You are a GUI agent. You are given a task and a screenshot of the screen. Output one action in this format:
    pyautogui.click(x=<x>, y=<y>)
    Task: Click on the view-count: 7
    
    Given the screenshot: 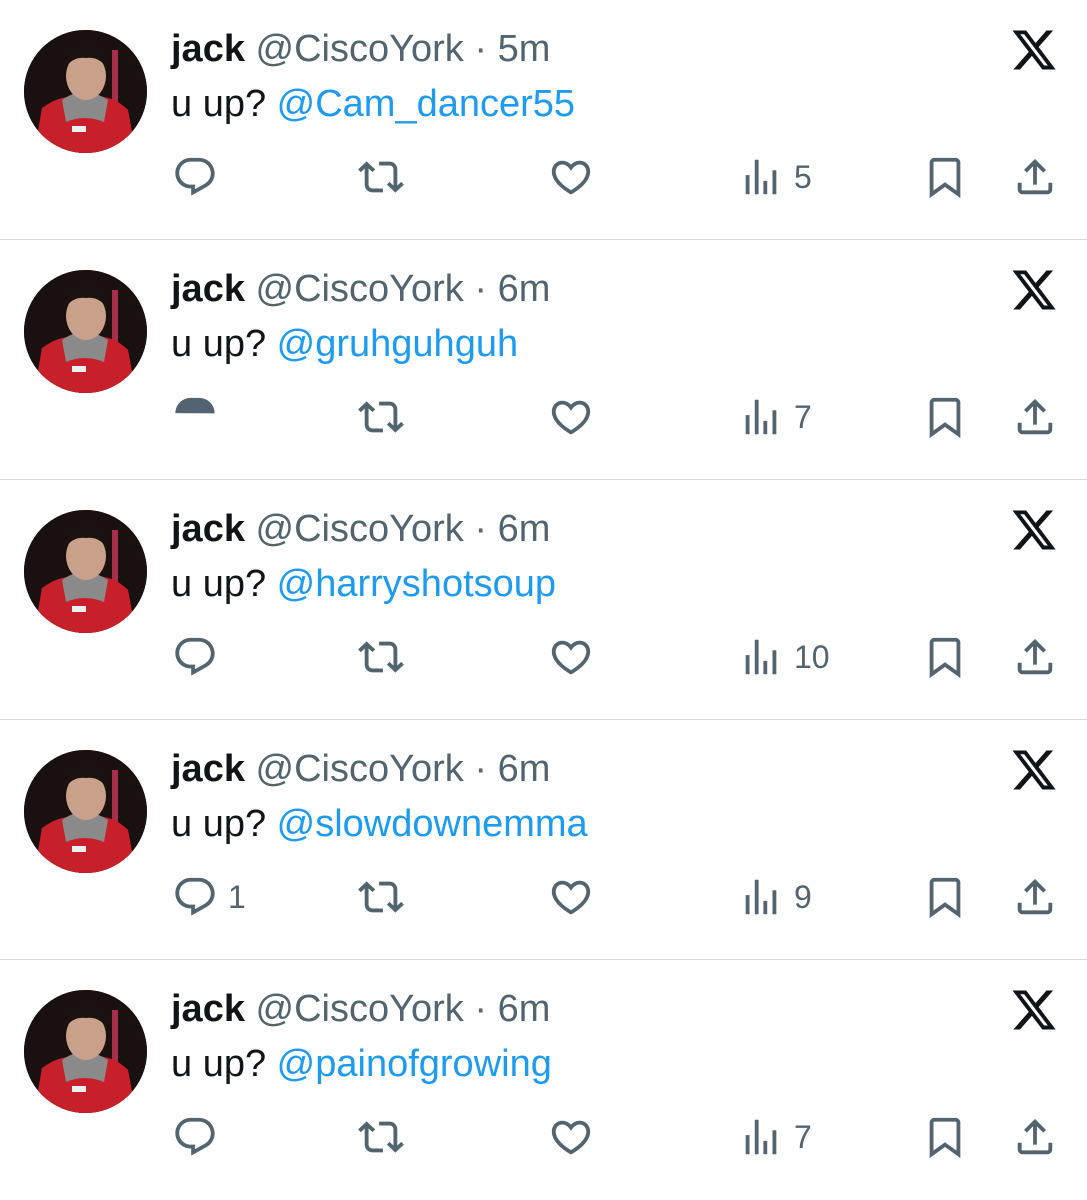 What is the action you would take?
    pyautogui.click(x=803, y=1137)
    